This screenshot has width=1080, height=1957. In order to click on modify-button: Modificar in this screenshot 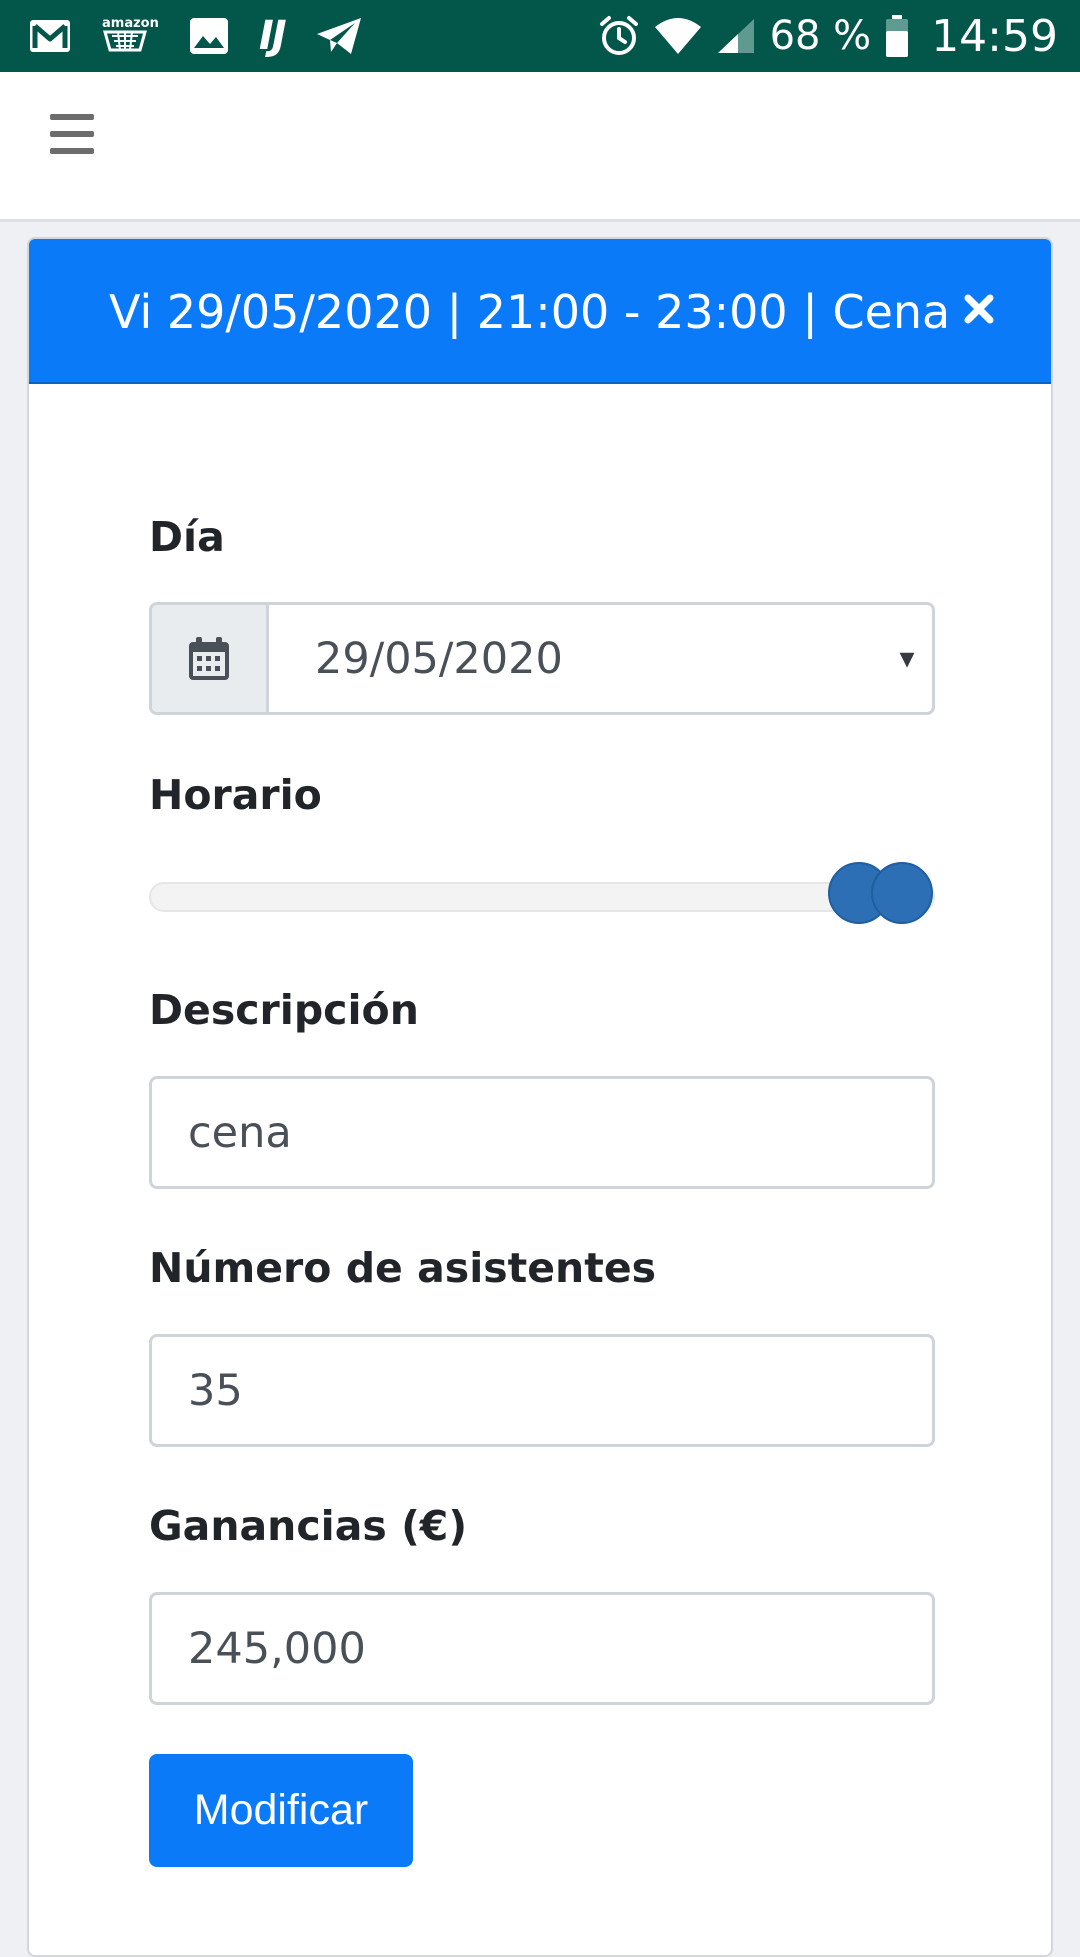, I will do `click(281, 1810)`.